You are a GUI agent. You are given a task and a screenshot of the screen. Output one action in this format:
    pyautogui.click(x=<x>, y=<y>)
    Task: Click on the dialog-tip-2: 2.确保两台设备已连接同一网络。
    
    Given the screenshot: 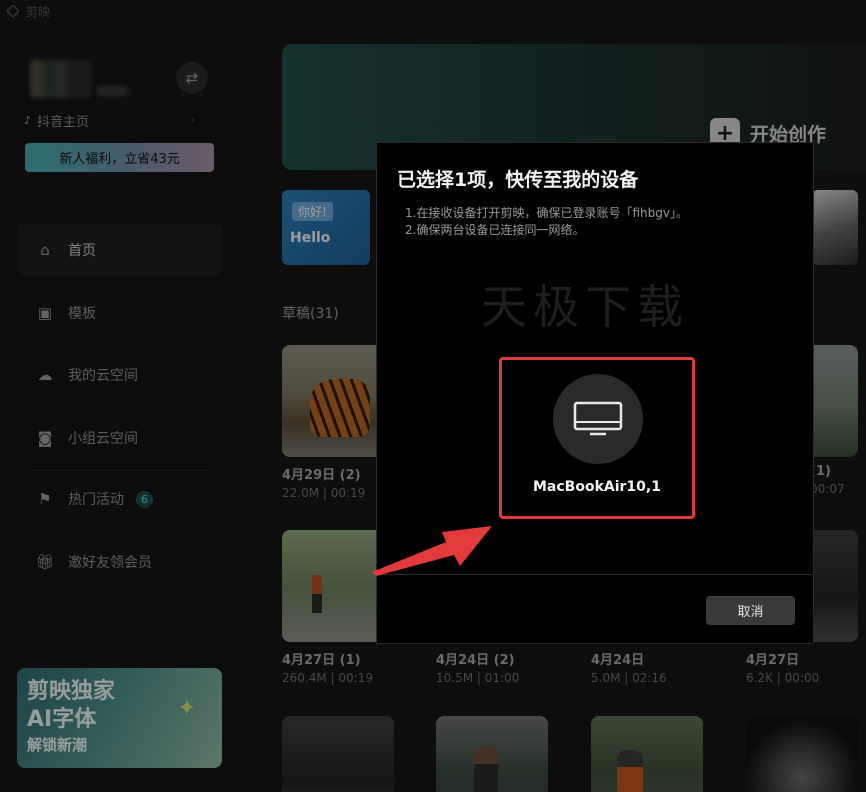 What is the action you would take?
    pyautogui.click(x=495, y=230)
    